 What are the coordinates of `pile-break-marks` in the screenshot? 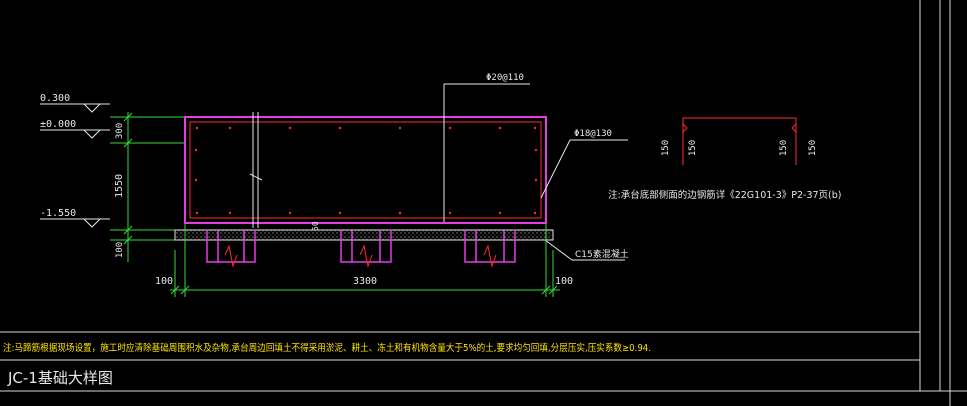 It's located at (360, 256).